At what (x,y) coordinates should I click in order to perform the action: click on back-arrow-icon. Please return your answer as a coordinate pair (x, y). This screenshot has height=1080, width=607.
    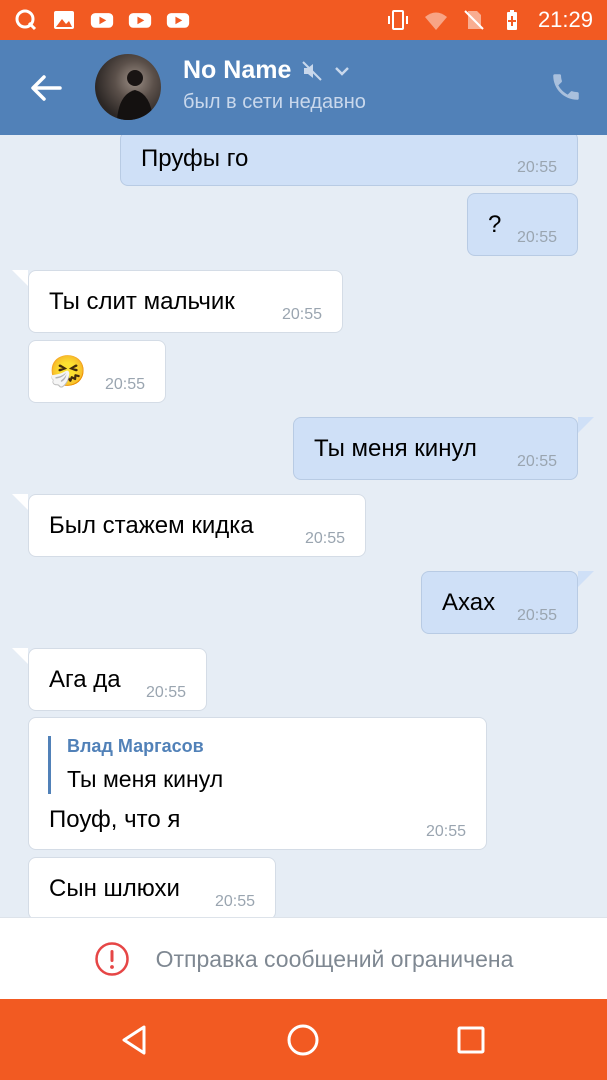
    Looking at the image, I should click on (46, 88).